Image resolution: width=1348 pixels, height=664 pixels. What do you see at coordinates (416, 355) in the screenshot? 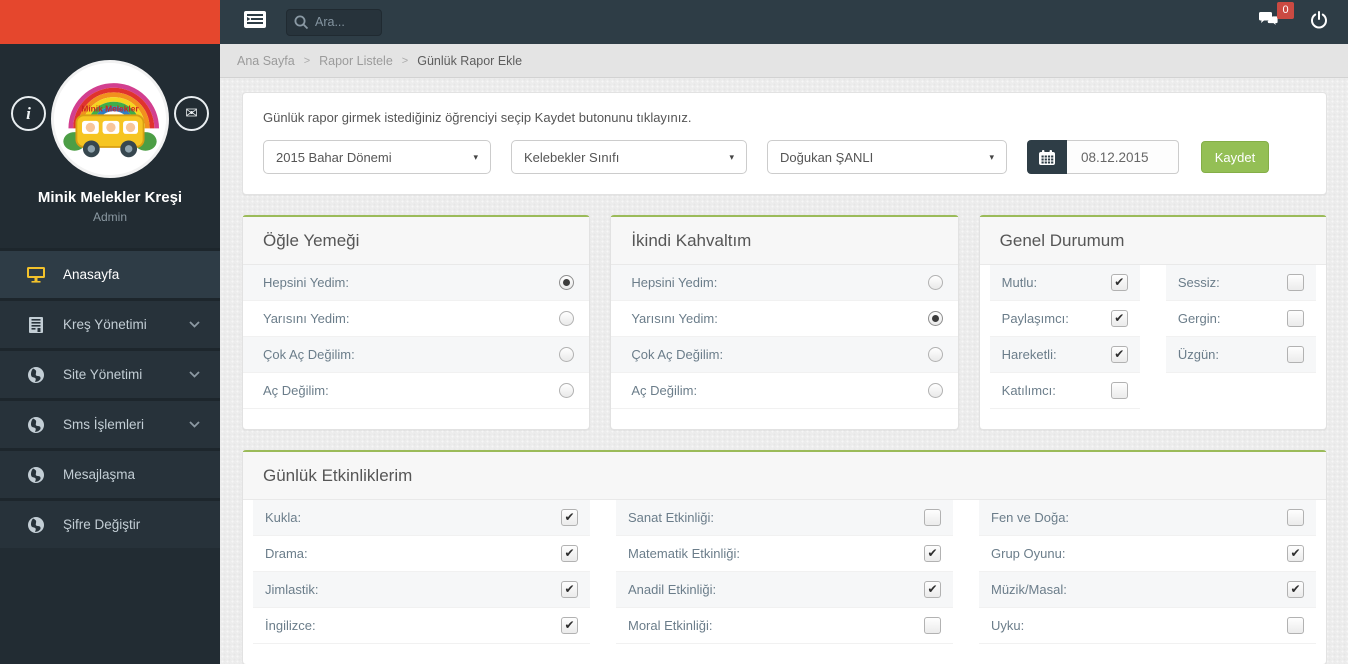
I see `radio-row: Çok Aç Değilim:` at bounding box center [416, 355].